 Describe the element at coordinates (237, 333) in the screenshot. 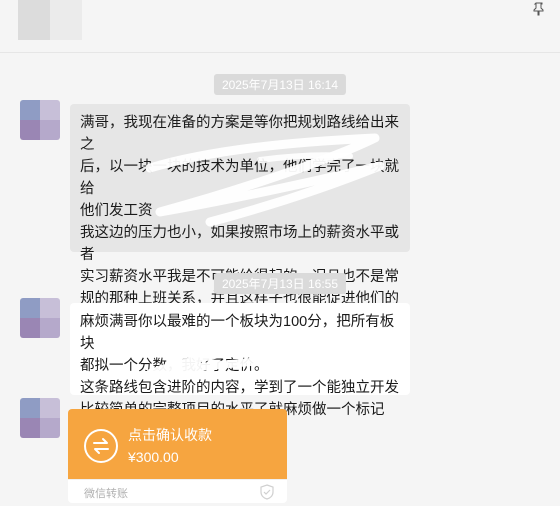

I see `message-line: 麻烦满哥你以最难的一个板块为100分，把所有板块` at that location.